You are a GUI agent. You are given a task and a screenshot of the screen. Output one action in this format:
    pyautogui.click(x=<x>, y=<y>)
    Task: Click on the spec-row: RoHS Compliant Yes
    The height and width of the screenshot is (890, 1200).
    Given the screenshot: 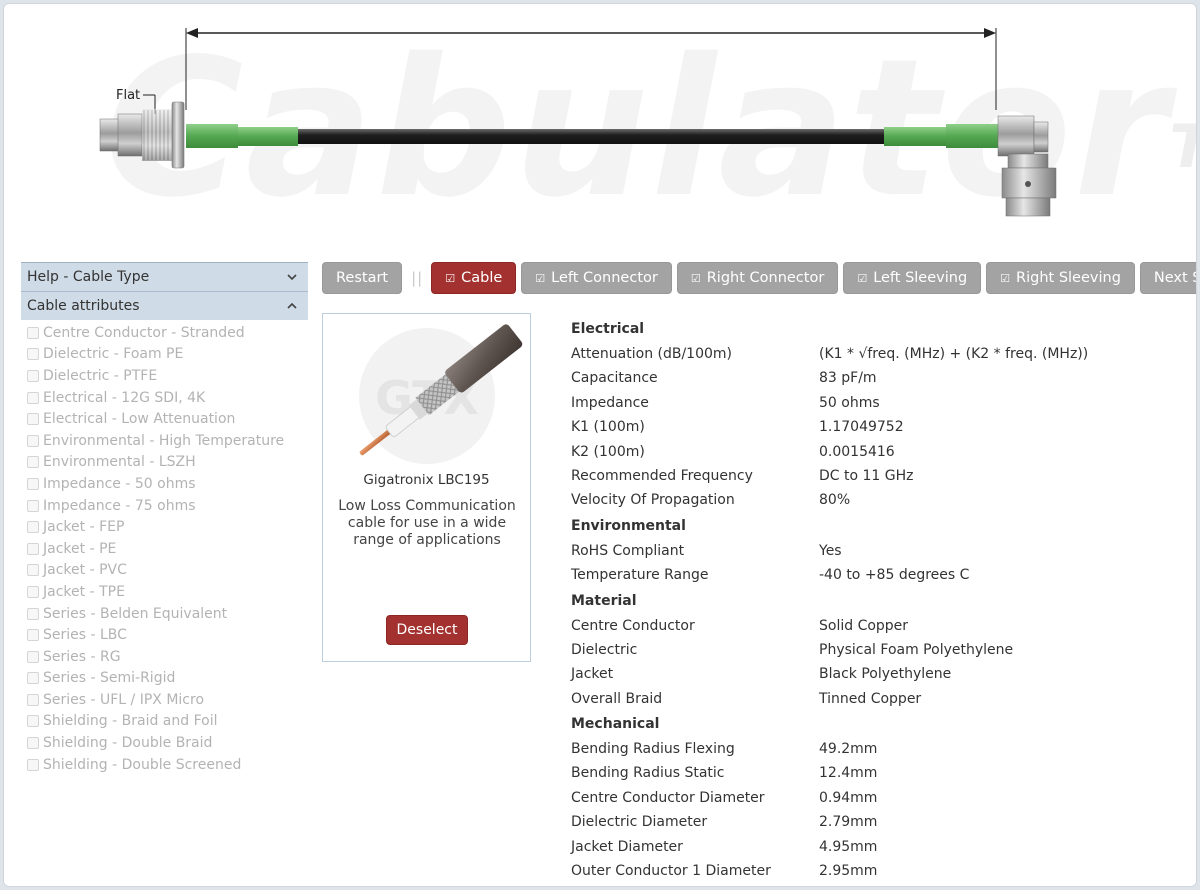 What is the action you would take?
    pyautogui.click(x=871, y=551)
    